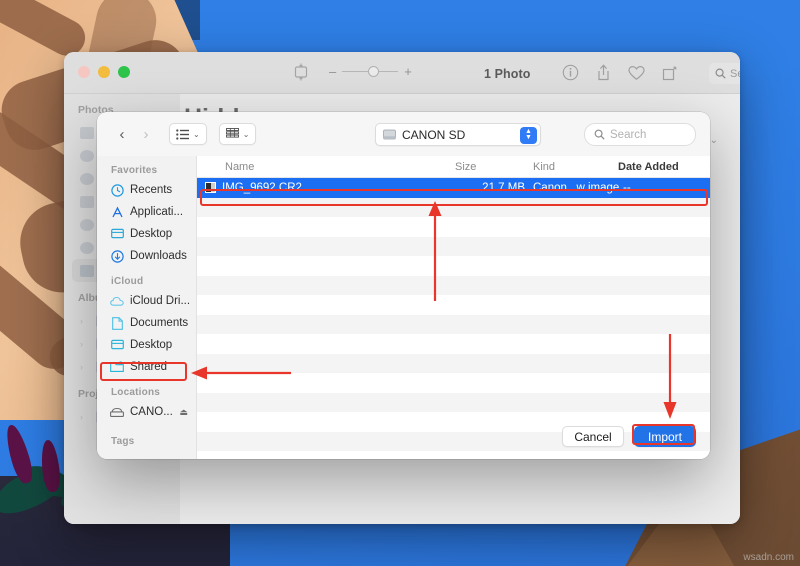 The image size is (800, 566). I want to click on cloud-icon, so click(117, 301).